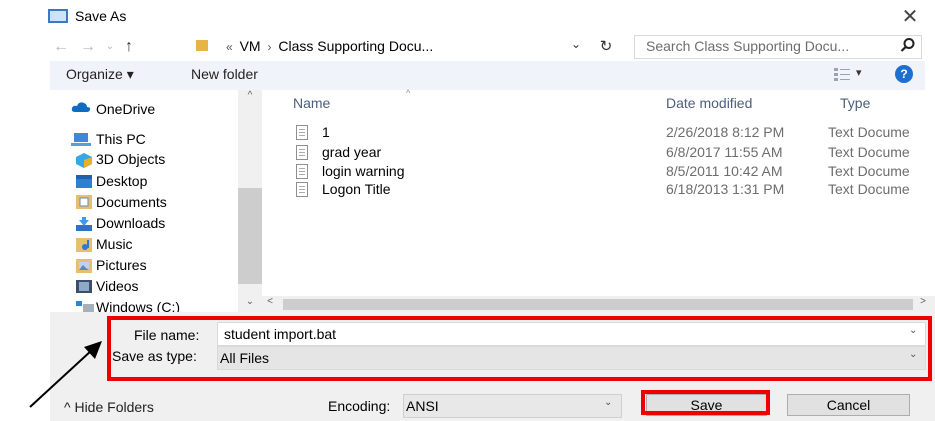  What do you see at coordinates (724, 152) in the screenshot?
I see `file-date: 6/8/2017 11:55 AM` at bounding box center [724, 152].